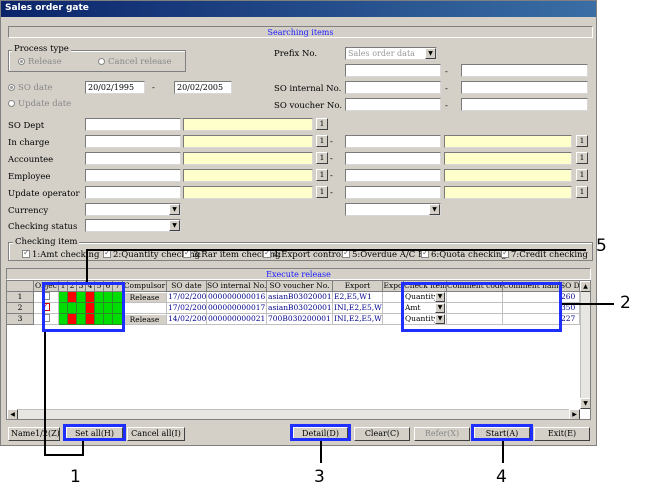  I want to click on highlight-set-all, so click(94, 432).